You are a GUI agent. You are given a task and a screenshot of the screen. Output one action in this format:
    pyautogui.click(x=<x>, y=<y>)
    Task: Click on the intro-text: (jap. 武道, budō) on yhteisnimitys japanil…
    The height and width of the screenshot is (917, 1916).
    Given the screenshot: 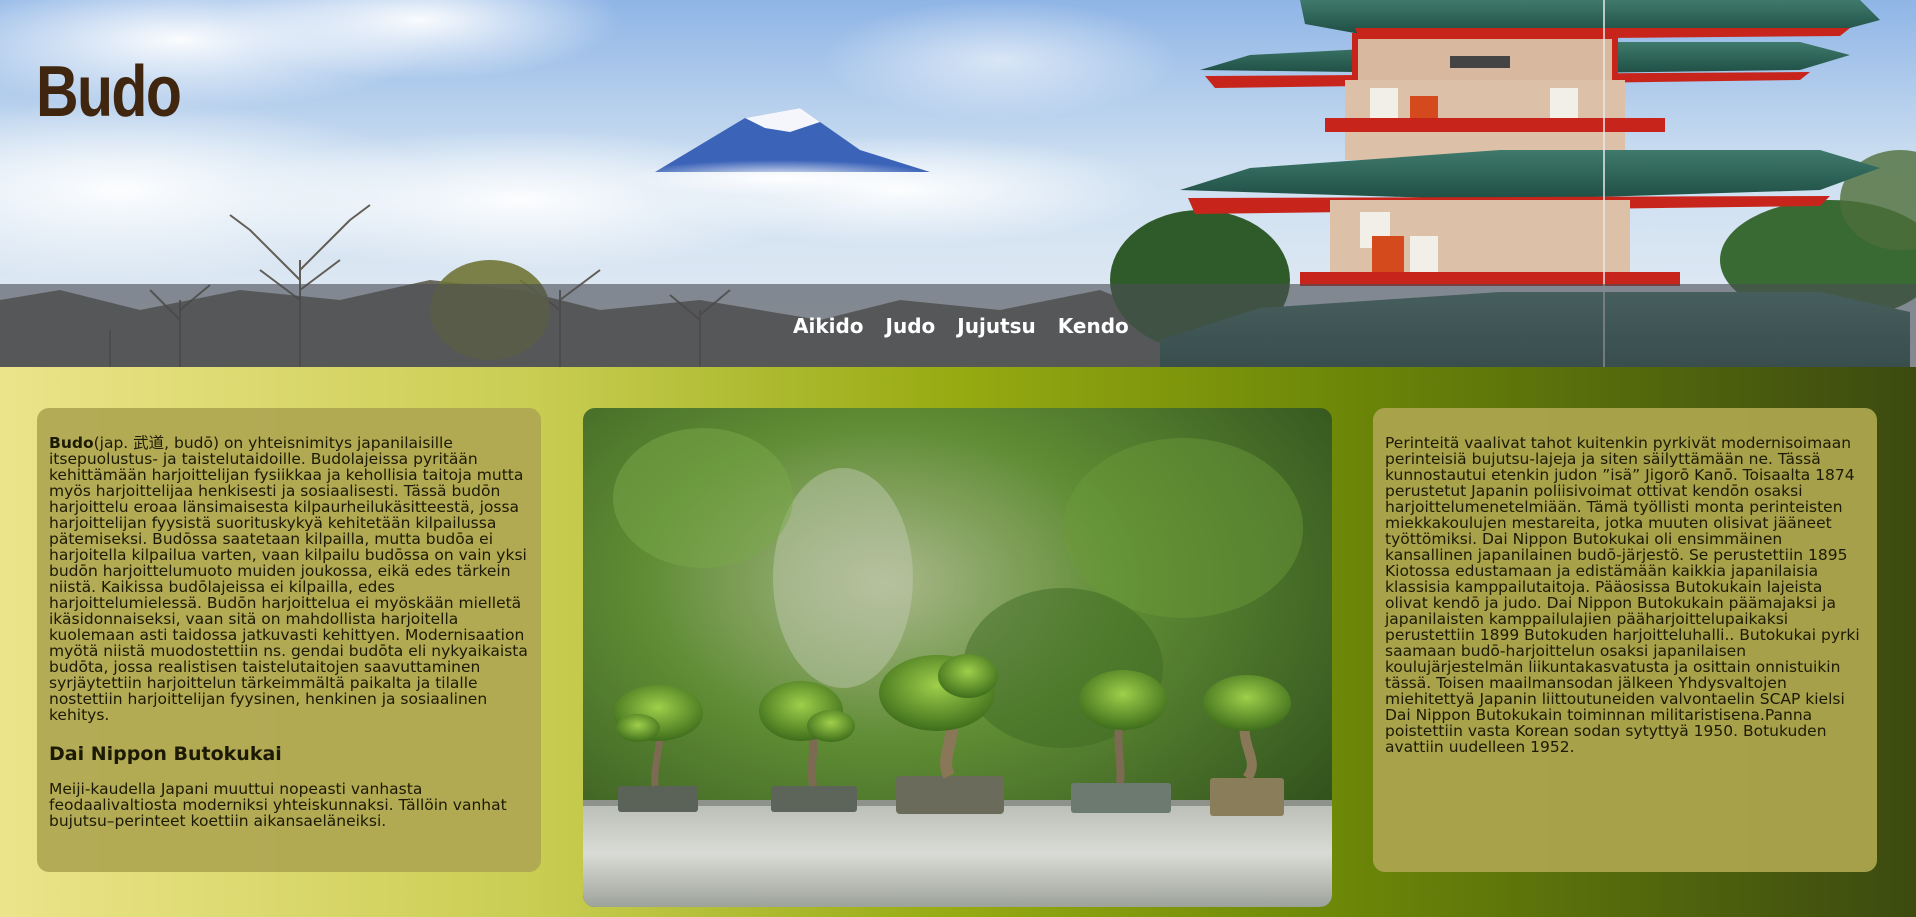 What is the action you would take?
    pyautogui.click(x=288, y=579)
    